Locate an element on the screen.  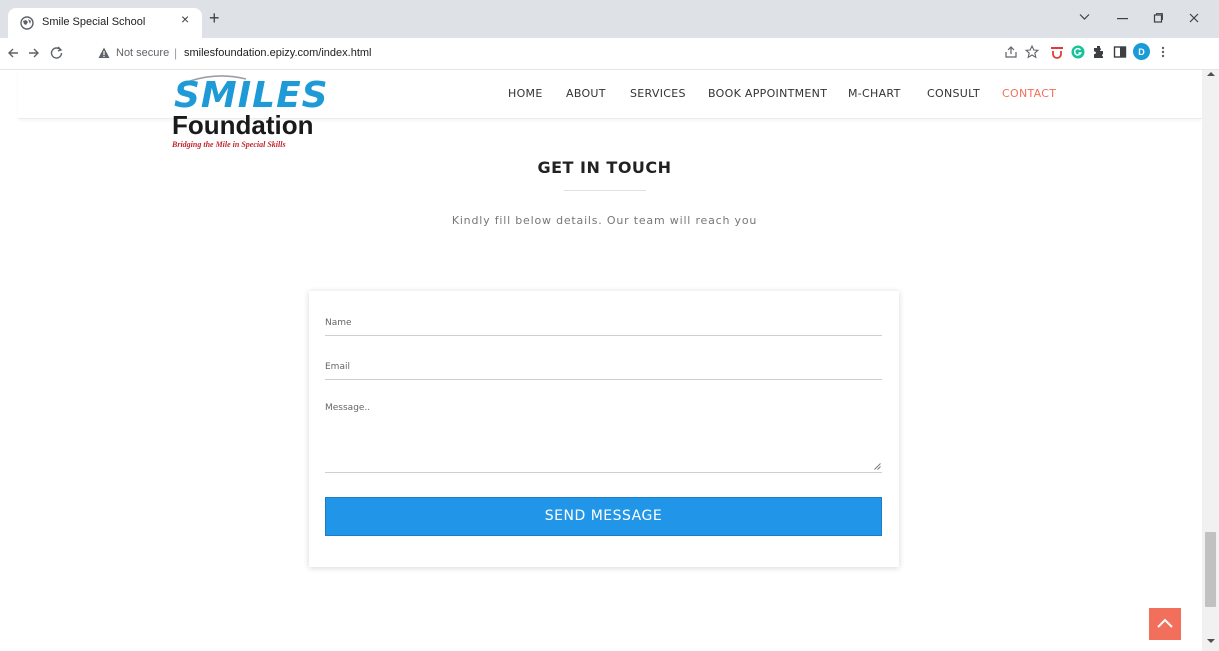
minimize-icon is located at coordinates (1122, 19).